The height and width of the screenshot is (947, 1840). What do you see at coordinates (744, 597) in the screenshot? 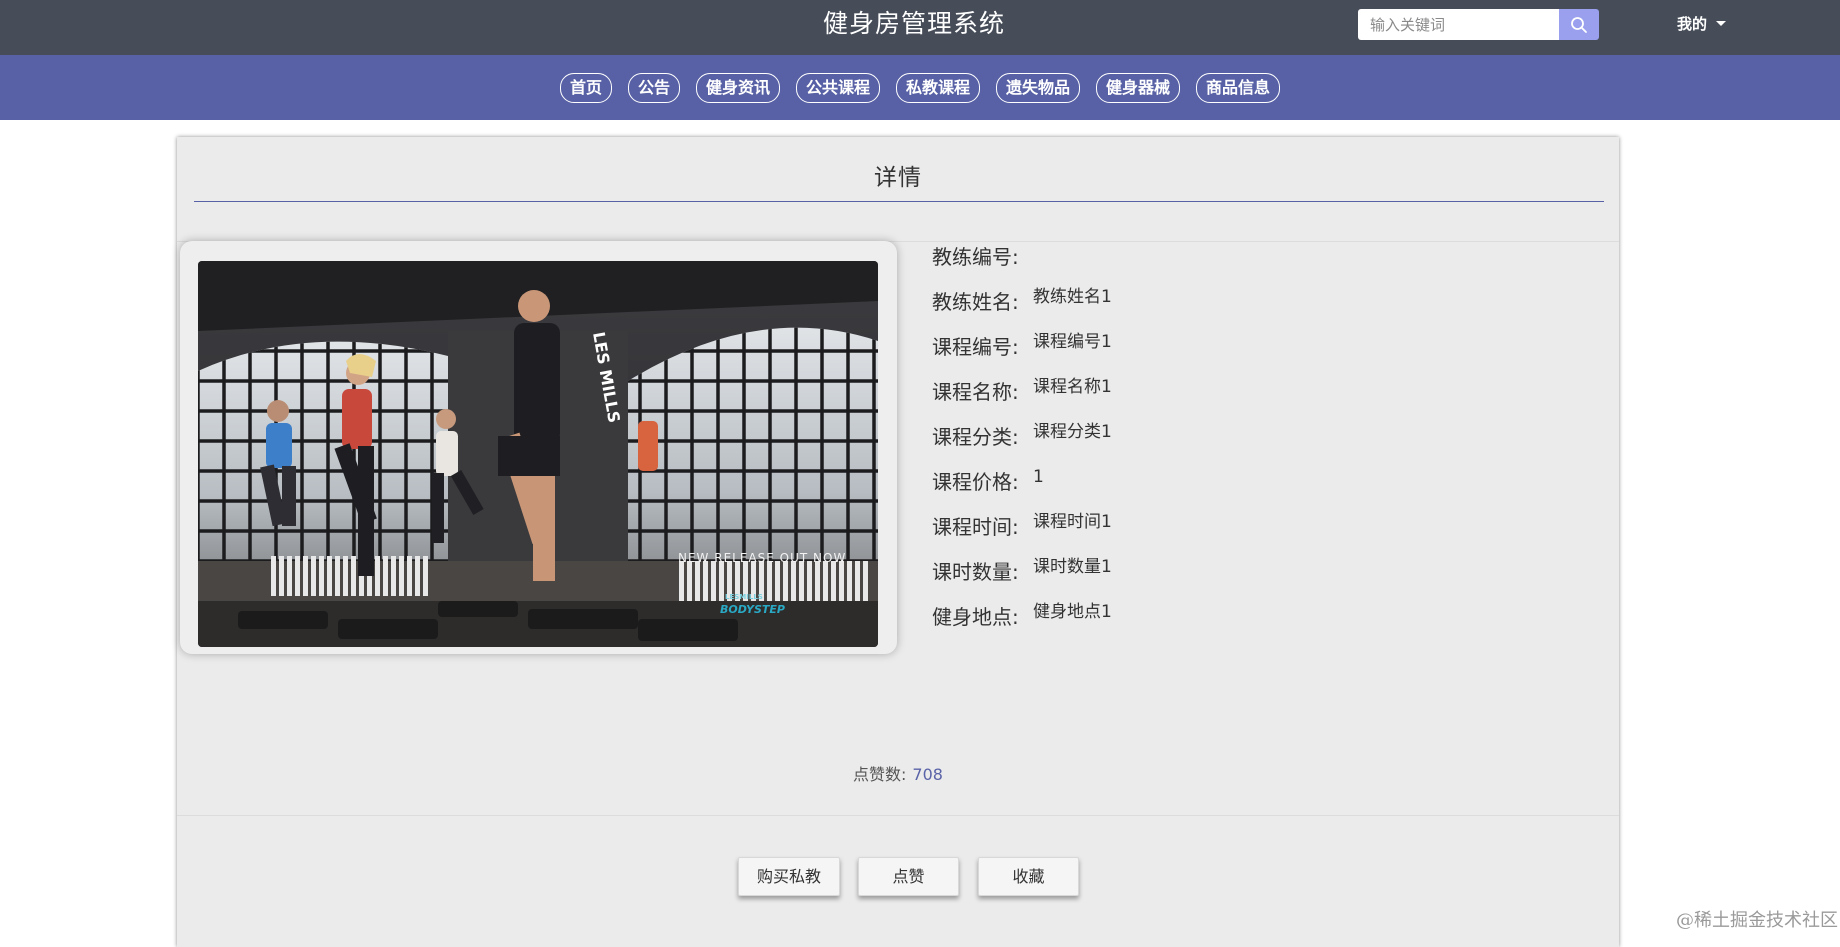
I see `brand-small-text: LESMILLS` at bounding box center [744, 597].